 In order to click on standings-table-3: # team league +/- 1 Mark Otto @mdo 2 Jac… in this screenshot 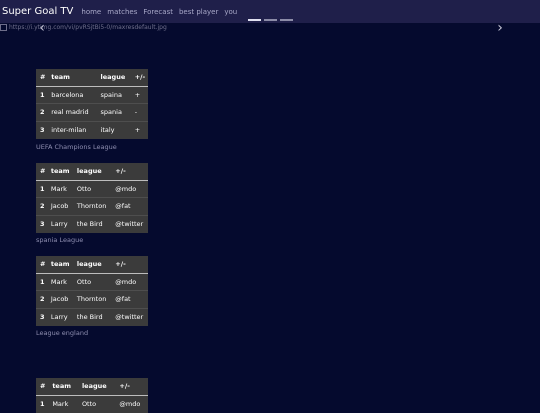, I will do `click(92, 291)`.